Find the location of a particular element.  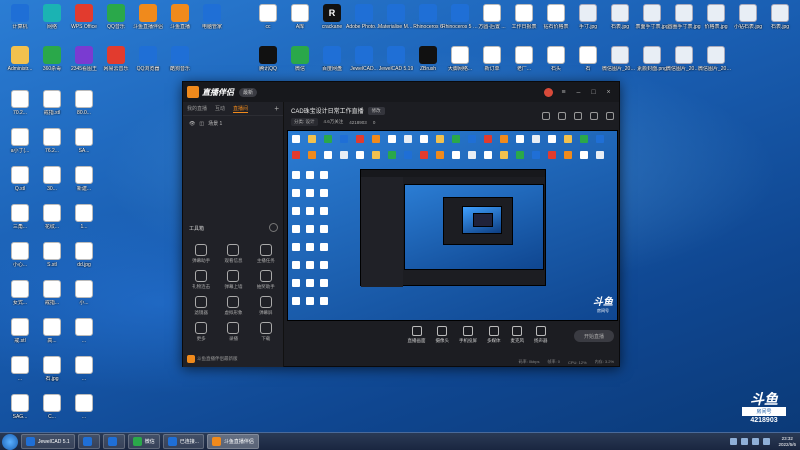

desktop-icon: 小钻石表.jpg is located at coordinates (748, 17).